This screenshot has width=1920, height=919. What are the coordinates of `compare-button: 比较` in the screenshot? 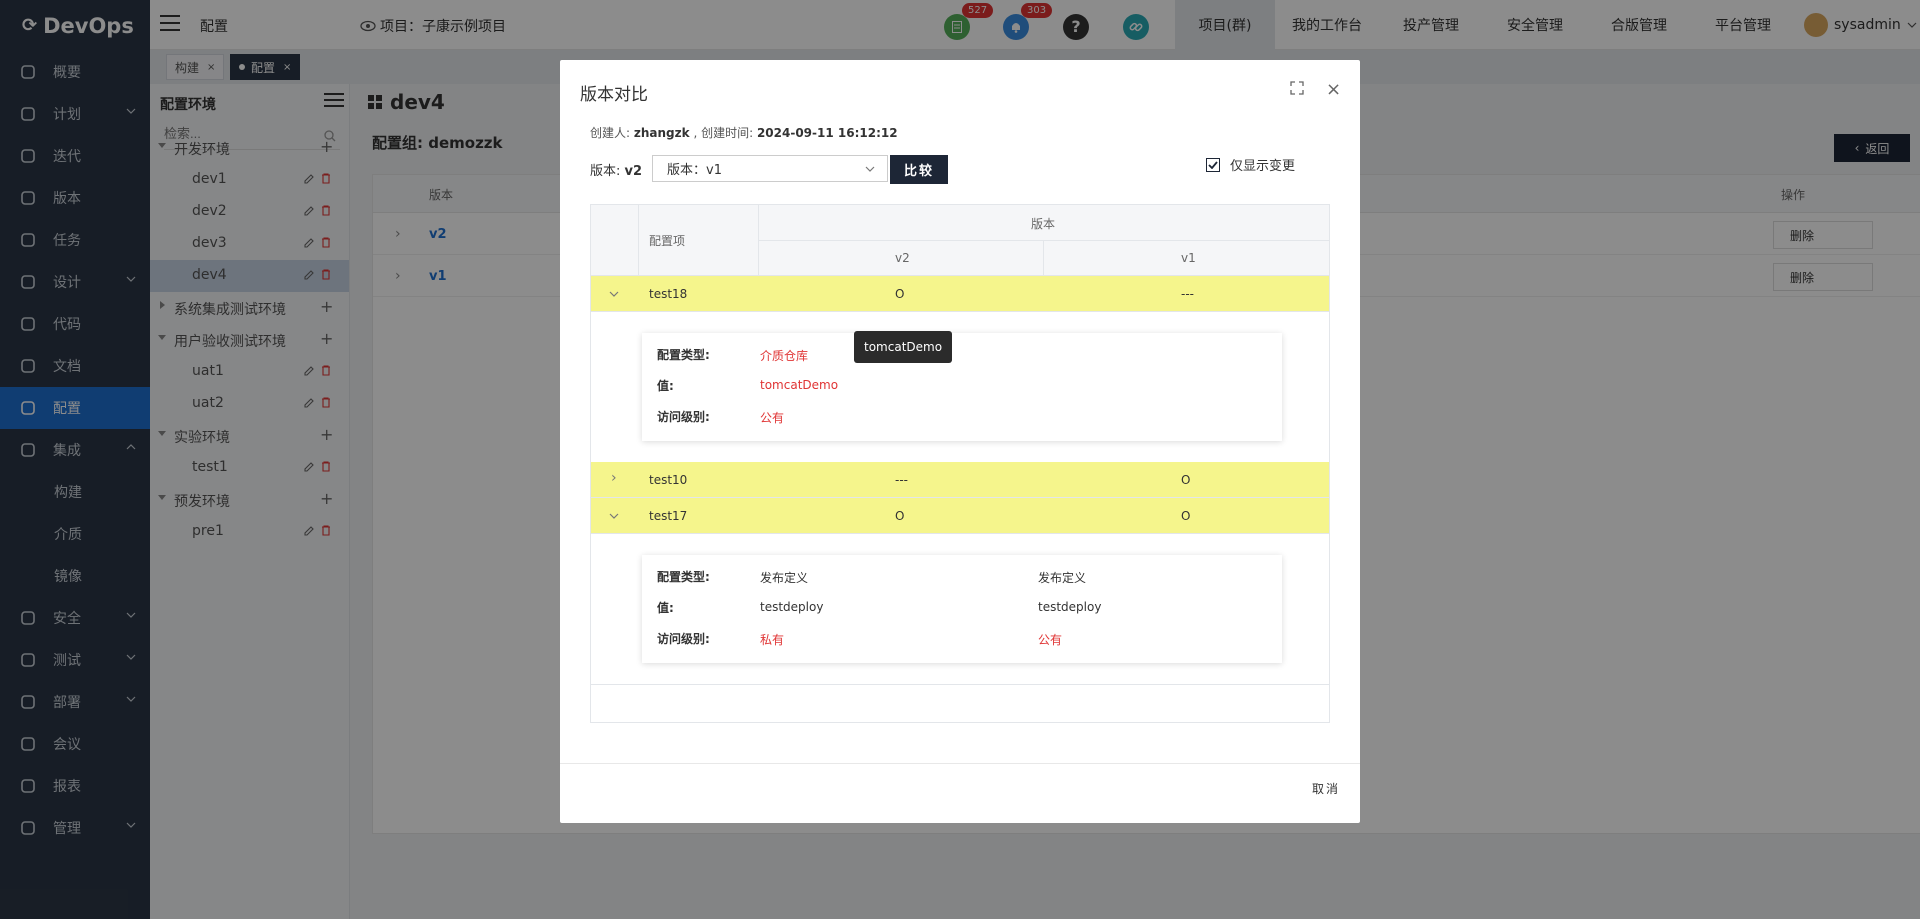 It's located at (919, 169).